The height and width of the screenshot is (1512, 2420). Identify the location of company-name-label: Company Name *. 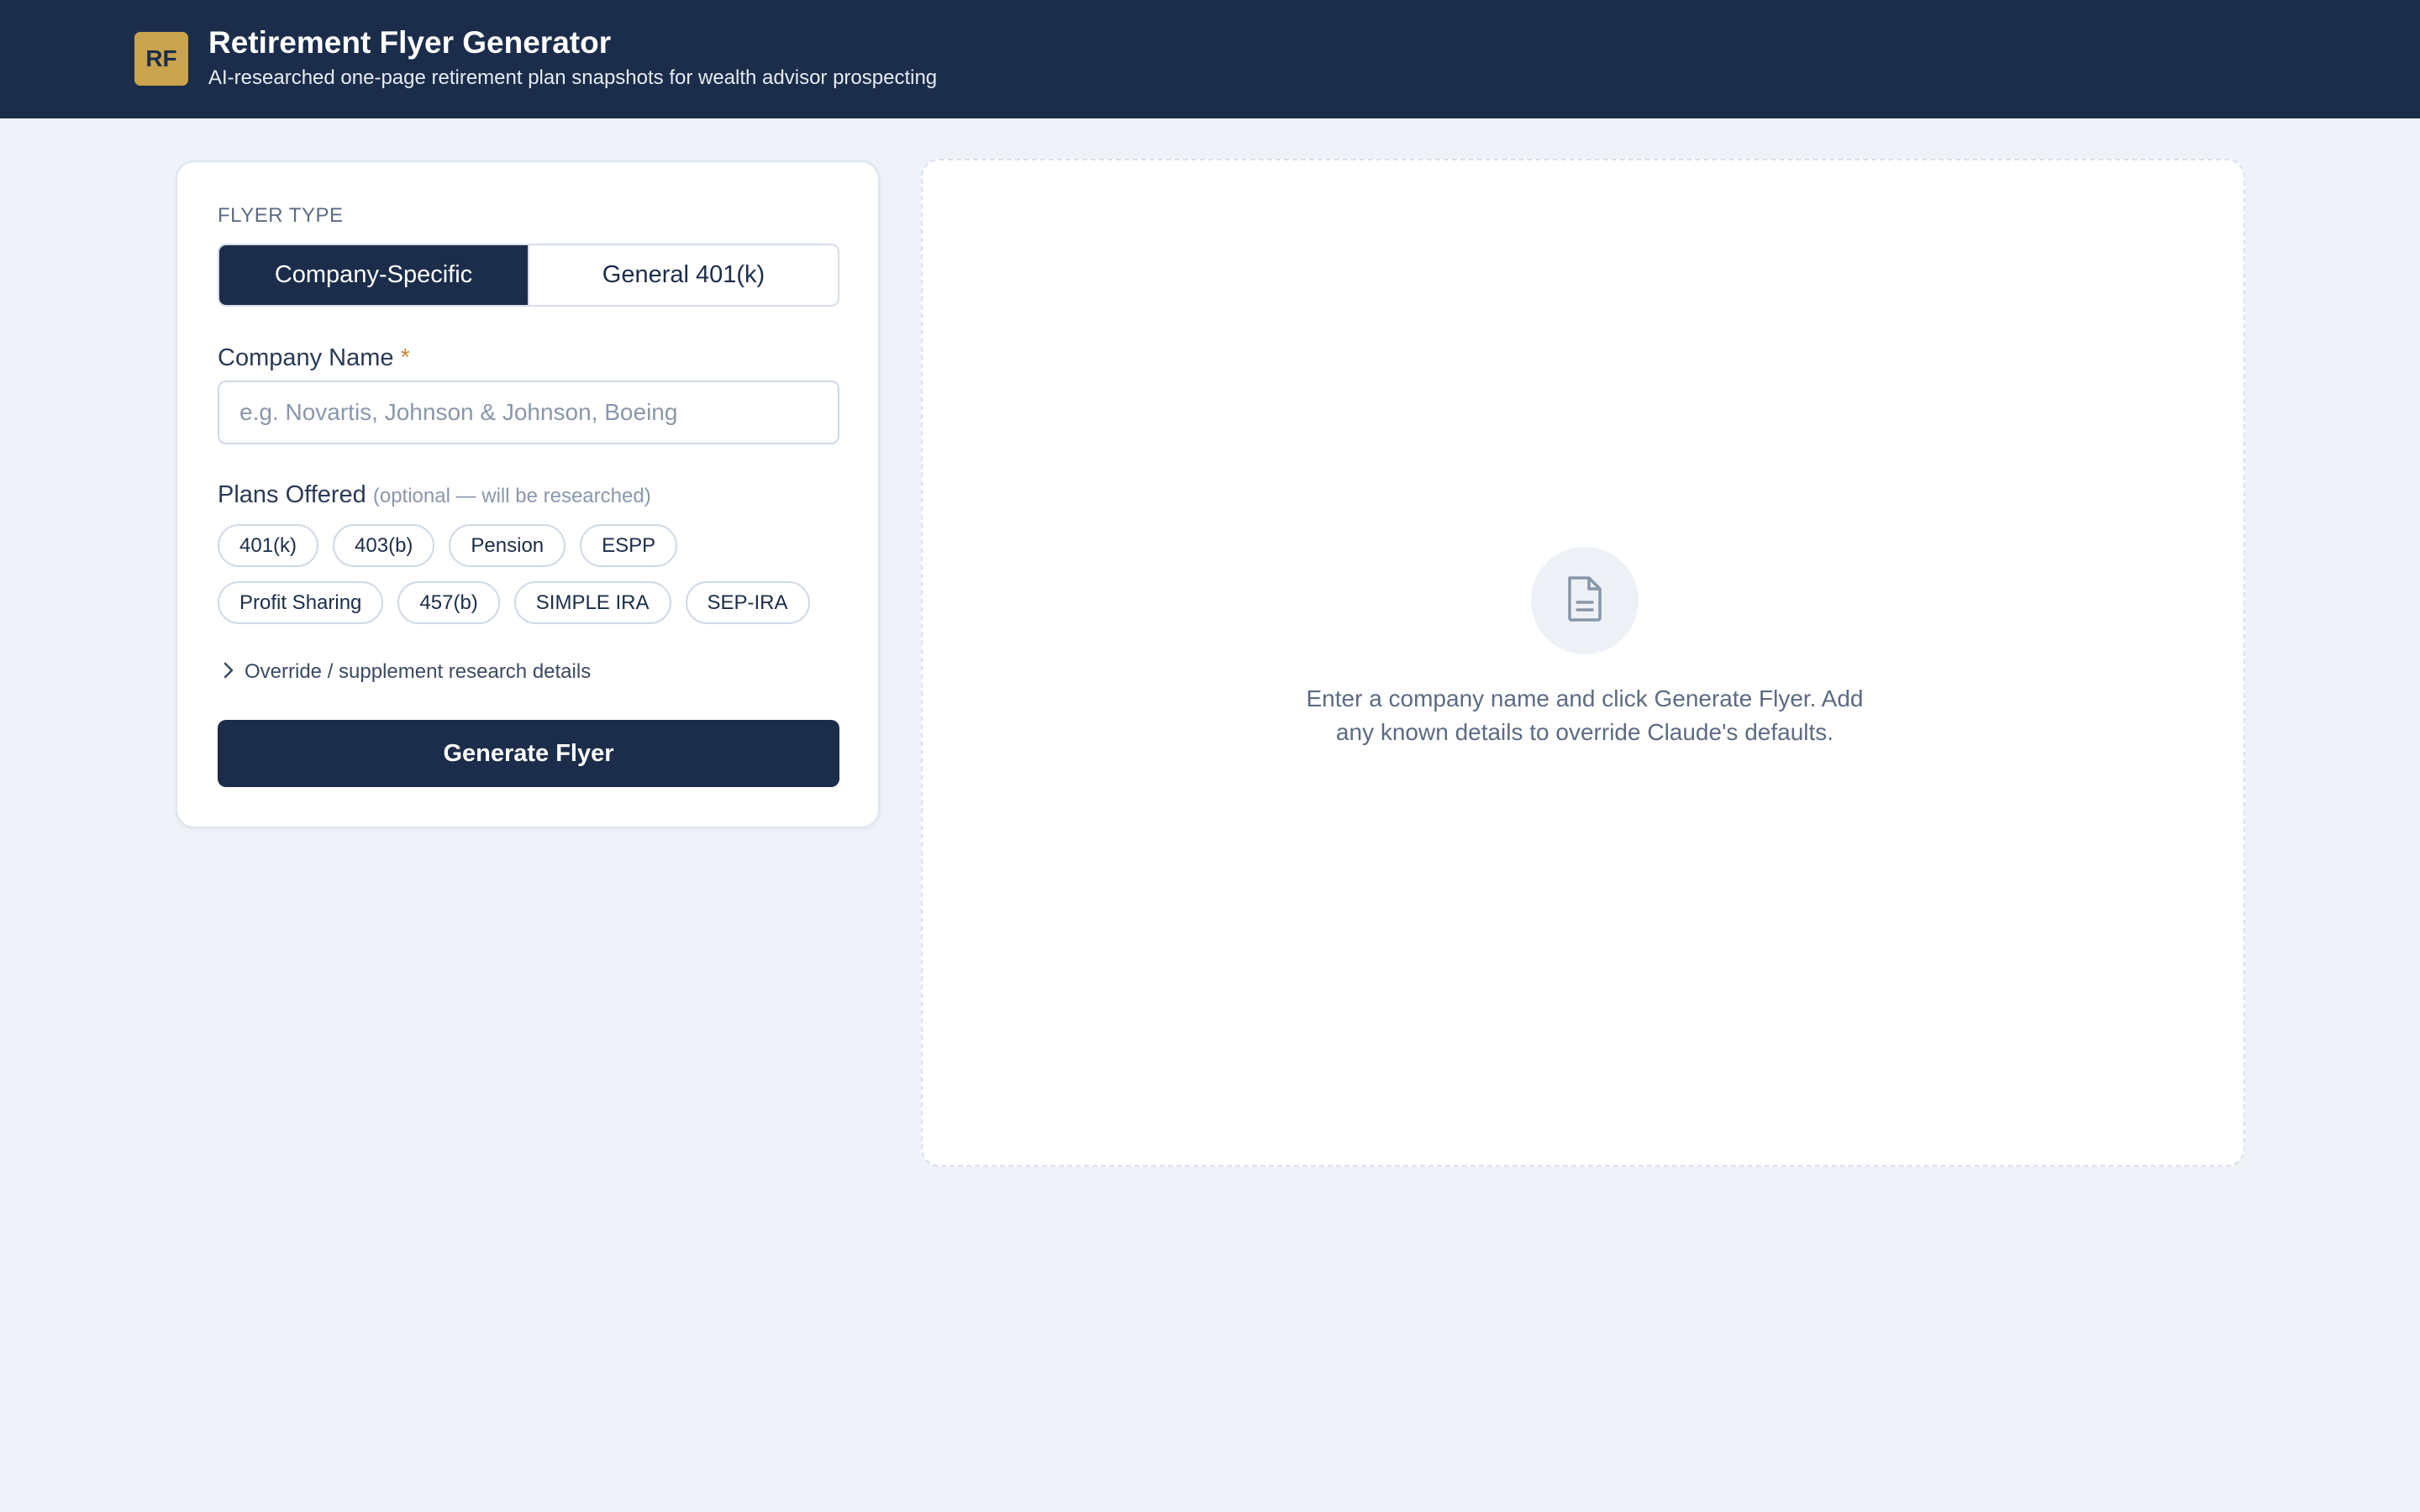
(314, 358).